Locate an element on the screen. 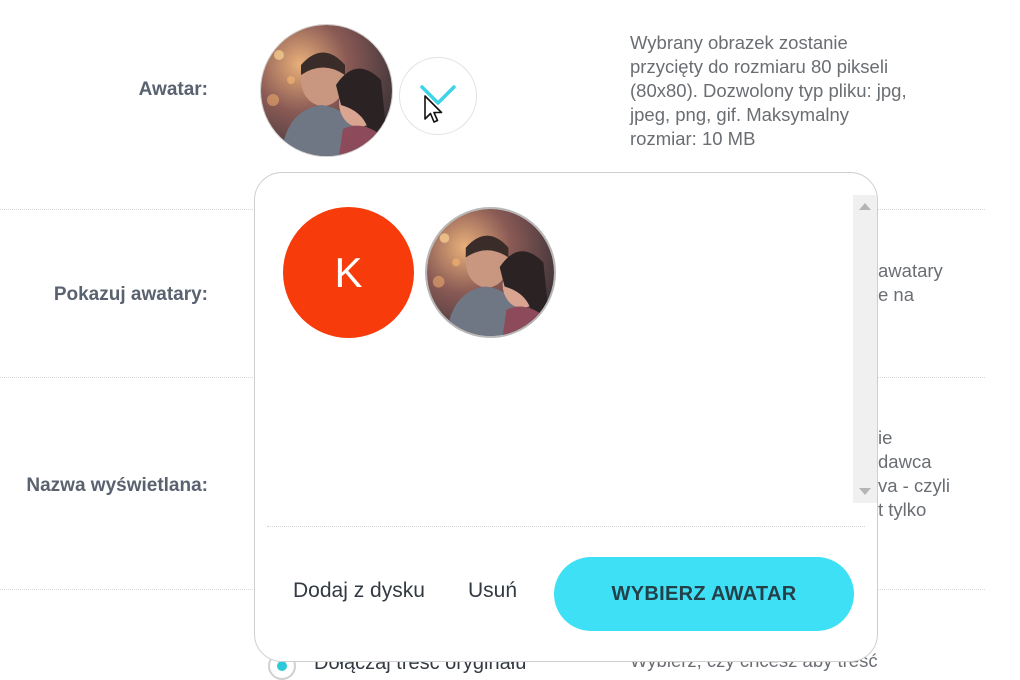 Image resolution: width=1020 pixels, height=680 pixels. photo-avatar-option is located at coordinates (490, 272).